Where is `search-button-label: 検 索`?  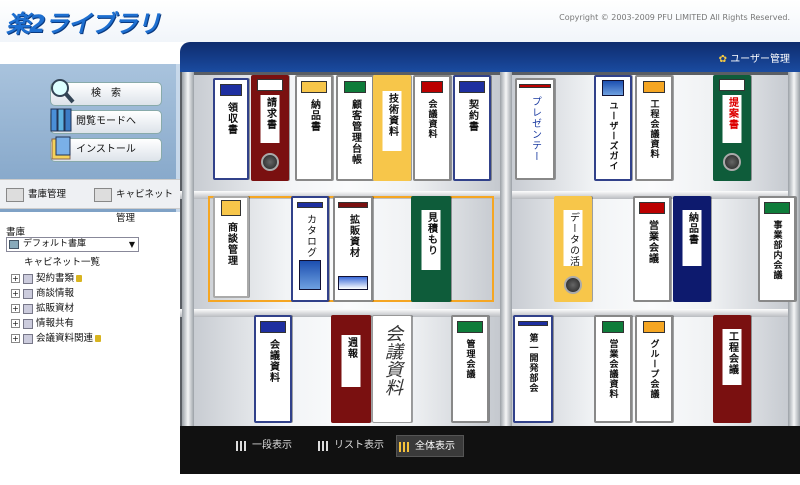 search-button-label: 検 索 is located at coordinates (106, 93).